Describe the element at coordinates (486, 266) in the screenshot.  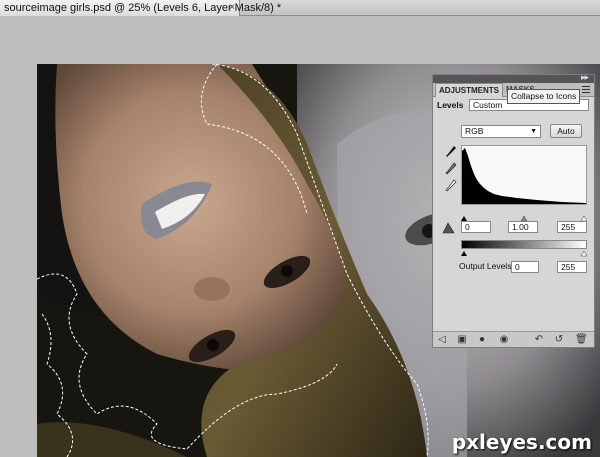
I see `output-levels-label: Output Levels:` at that location.